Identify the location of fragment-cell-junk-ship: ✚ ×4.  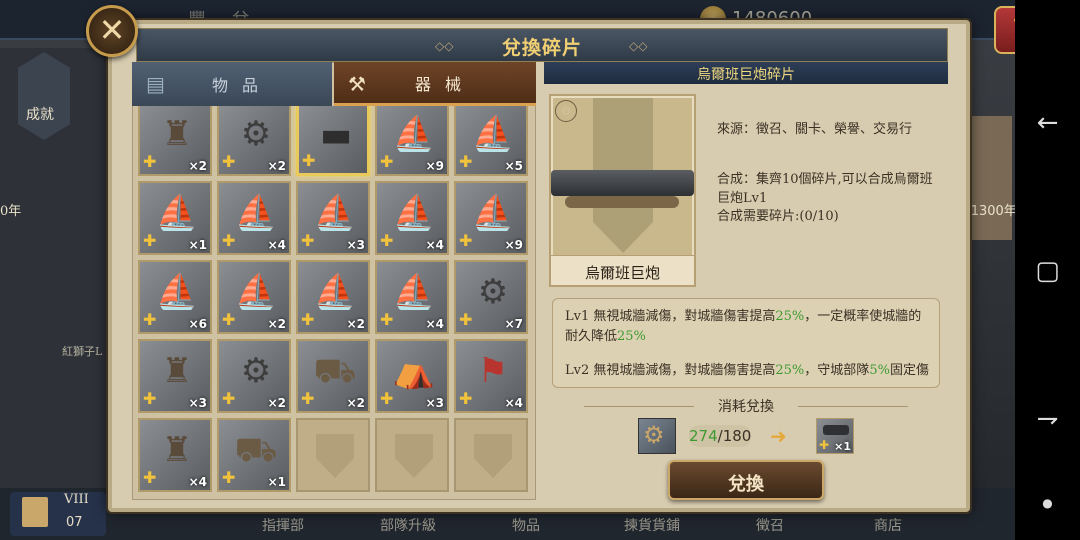
(412, 297).